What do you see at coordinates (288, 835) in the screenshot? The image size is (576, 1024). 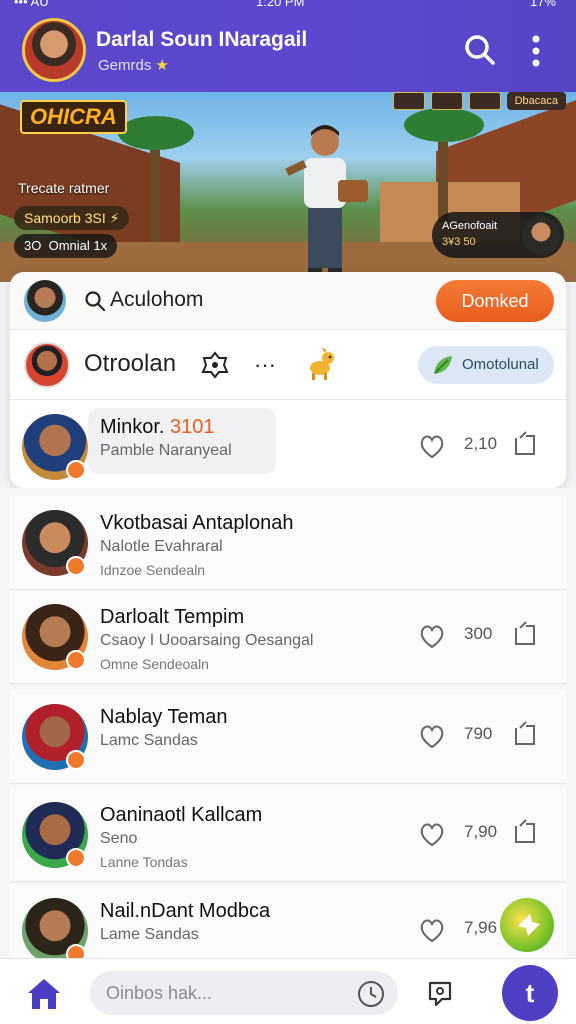 I see `list-item: Oaninaotl Kallcam Seno Lanne Tondas 7,90` at bounding box center [288, 835].